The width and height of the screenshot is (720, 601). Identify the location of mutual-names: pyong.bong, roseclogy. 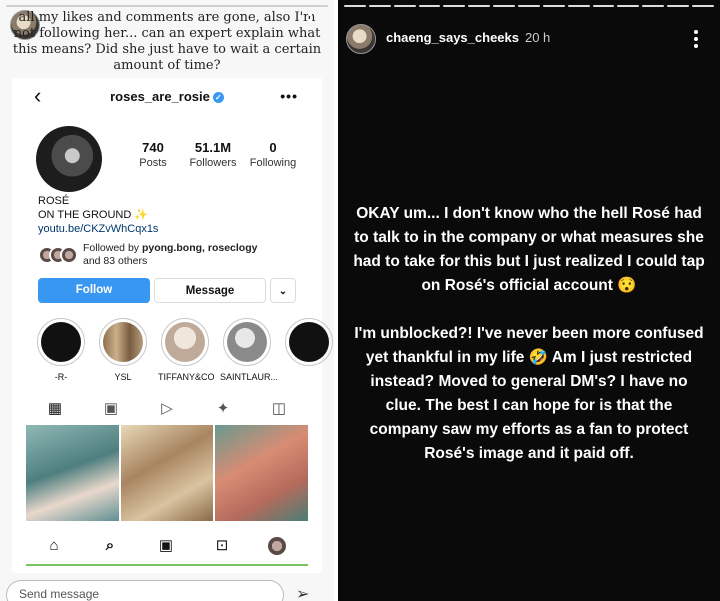
(199, 248).